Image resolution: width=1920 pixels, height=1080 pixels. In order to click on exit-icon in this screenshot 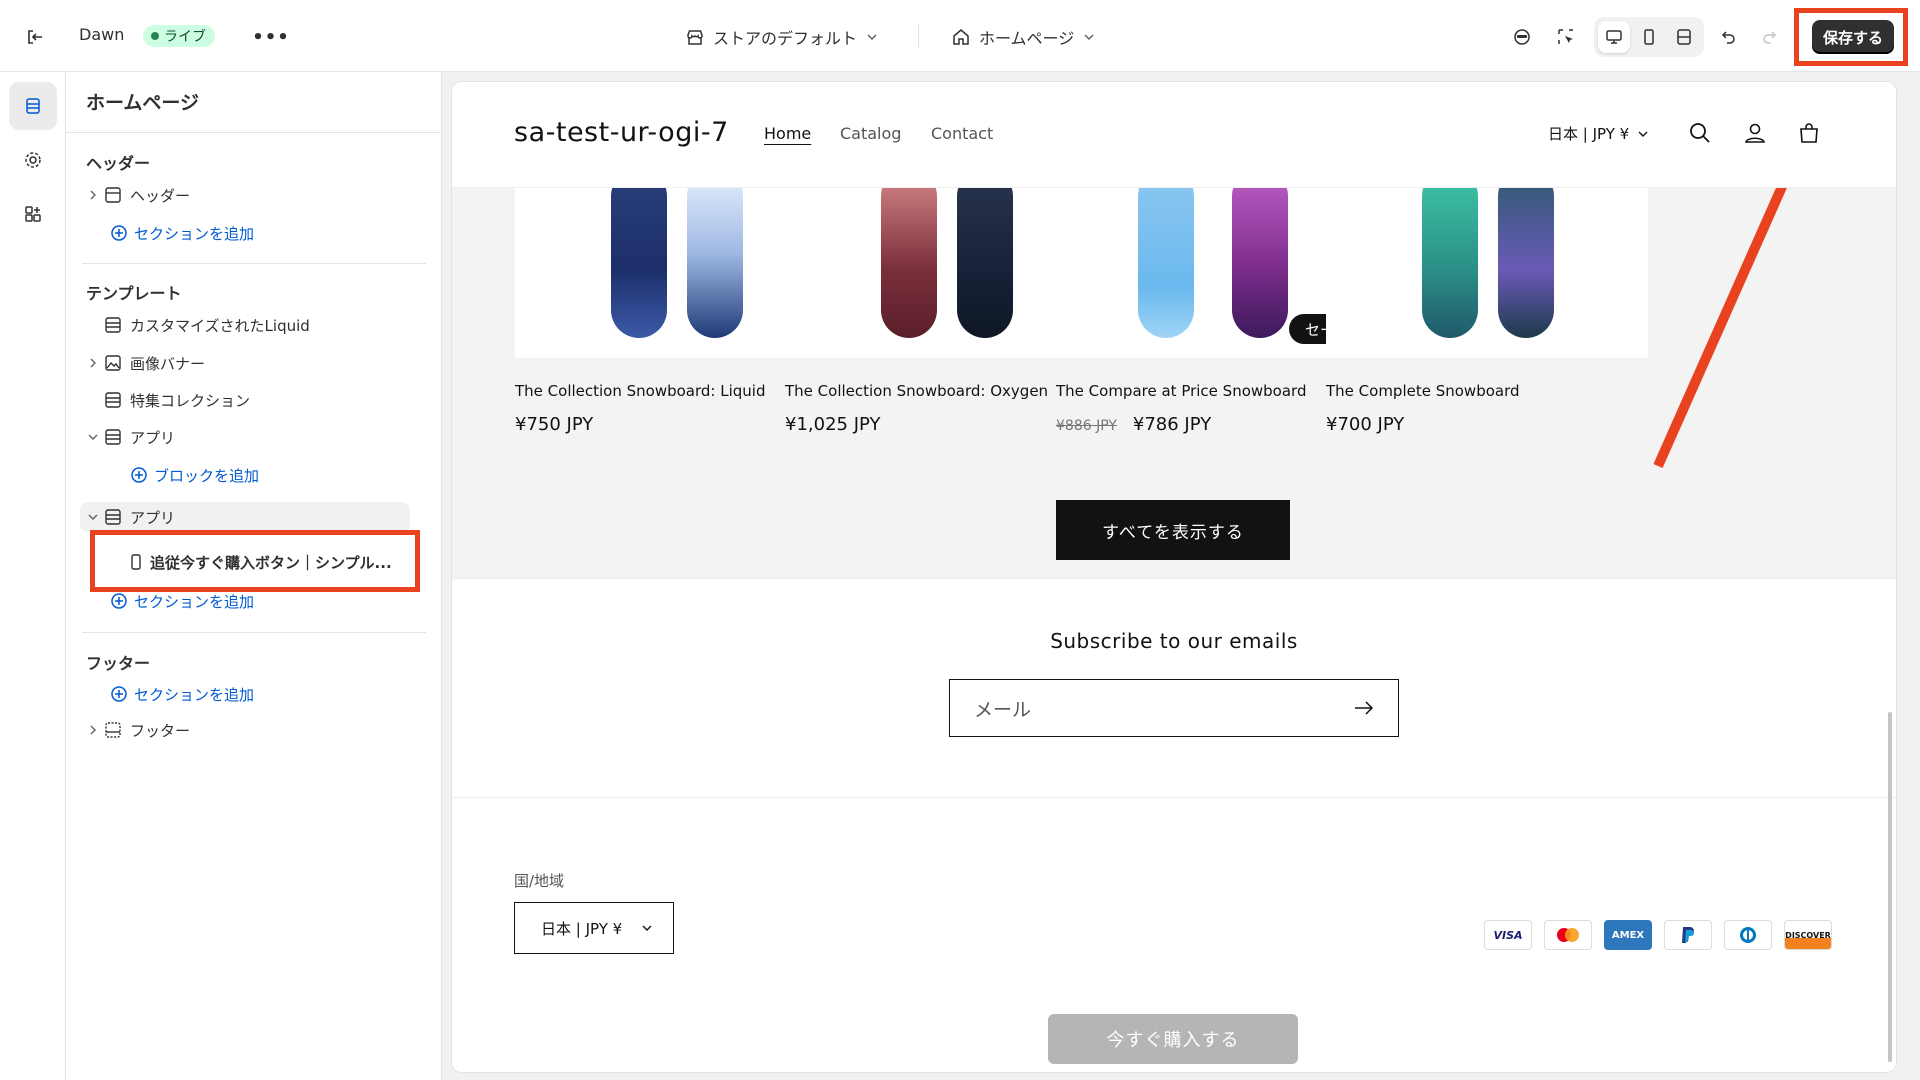, I will do `click(35, 37)`.